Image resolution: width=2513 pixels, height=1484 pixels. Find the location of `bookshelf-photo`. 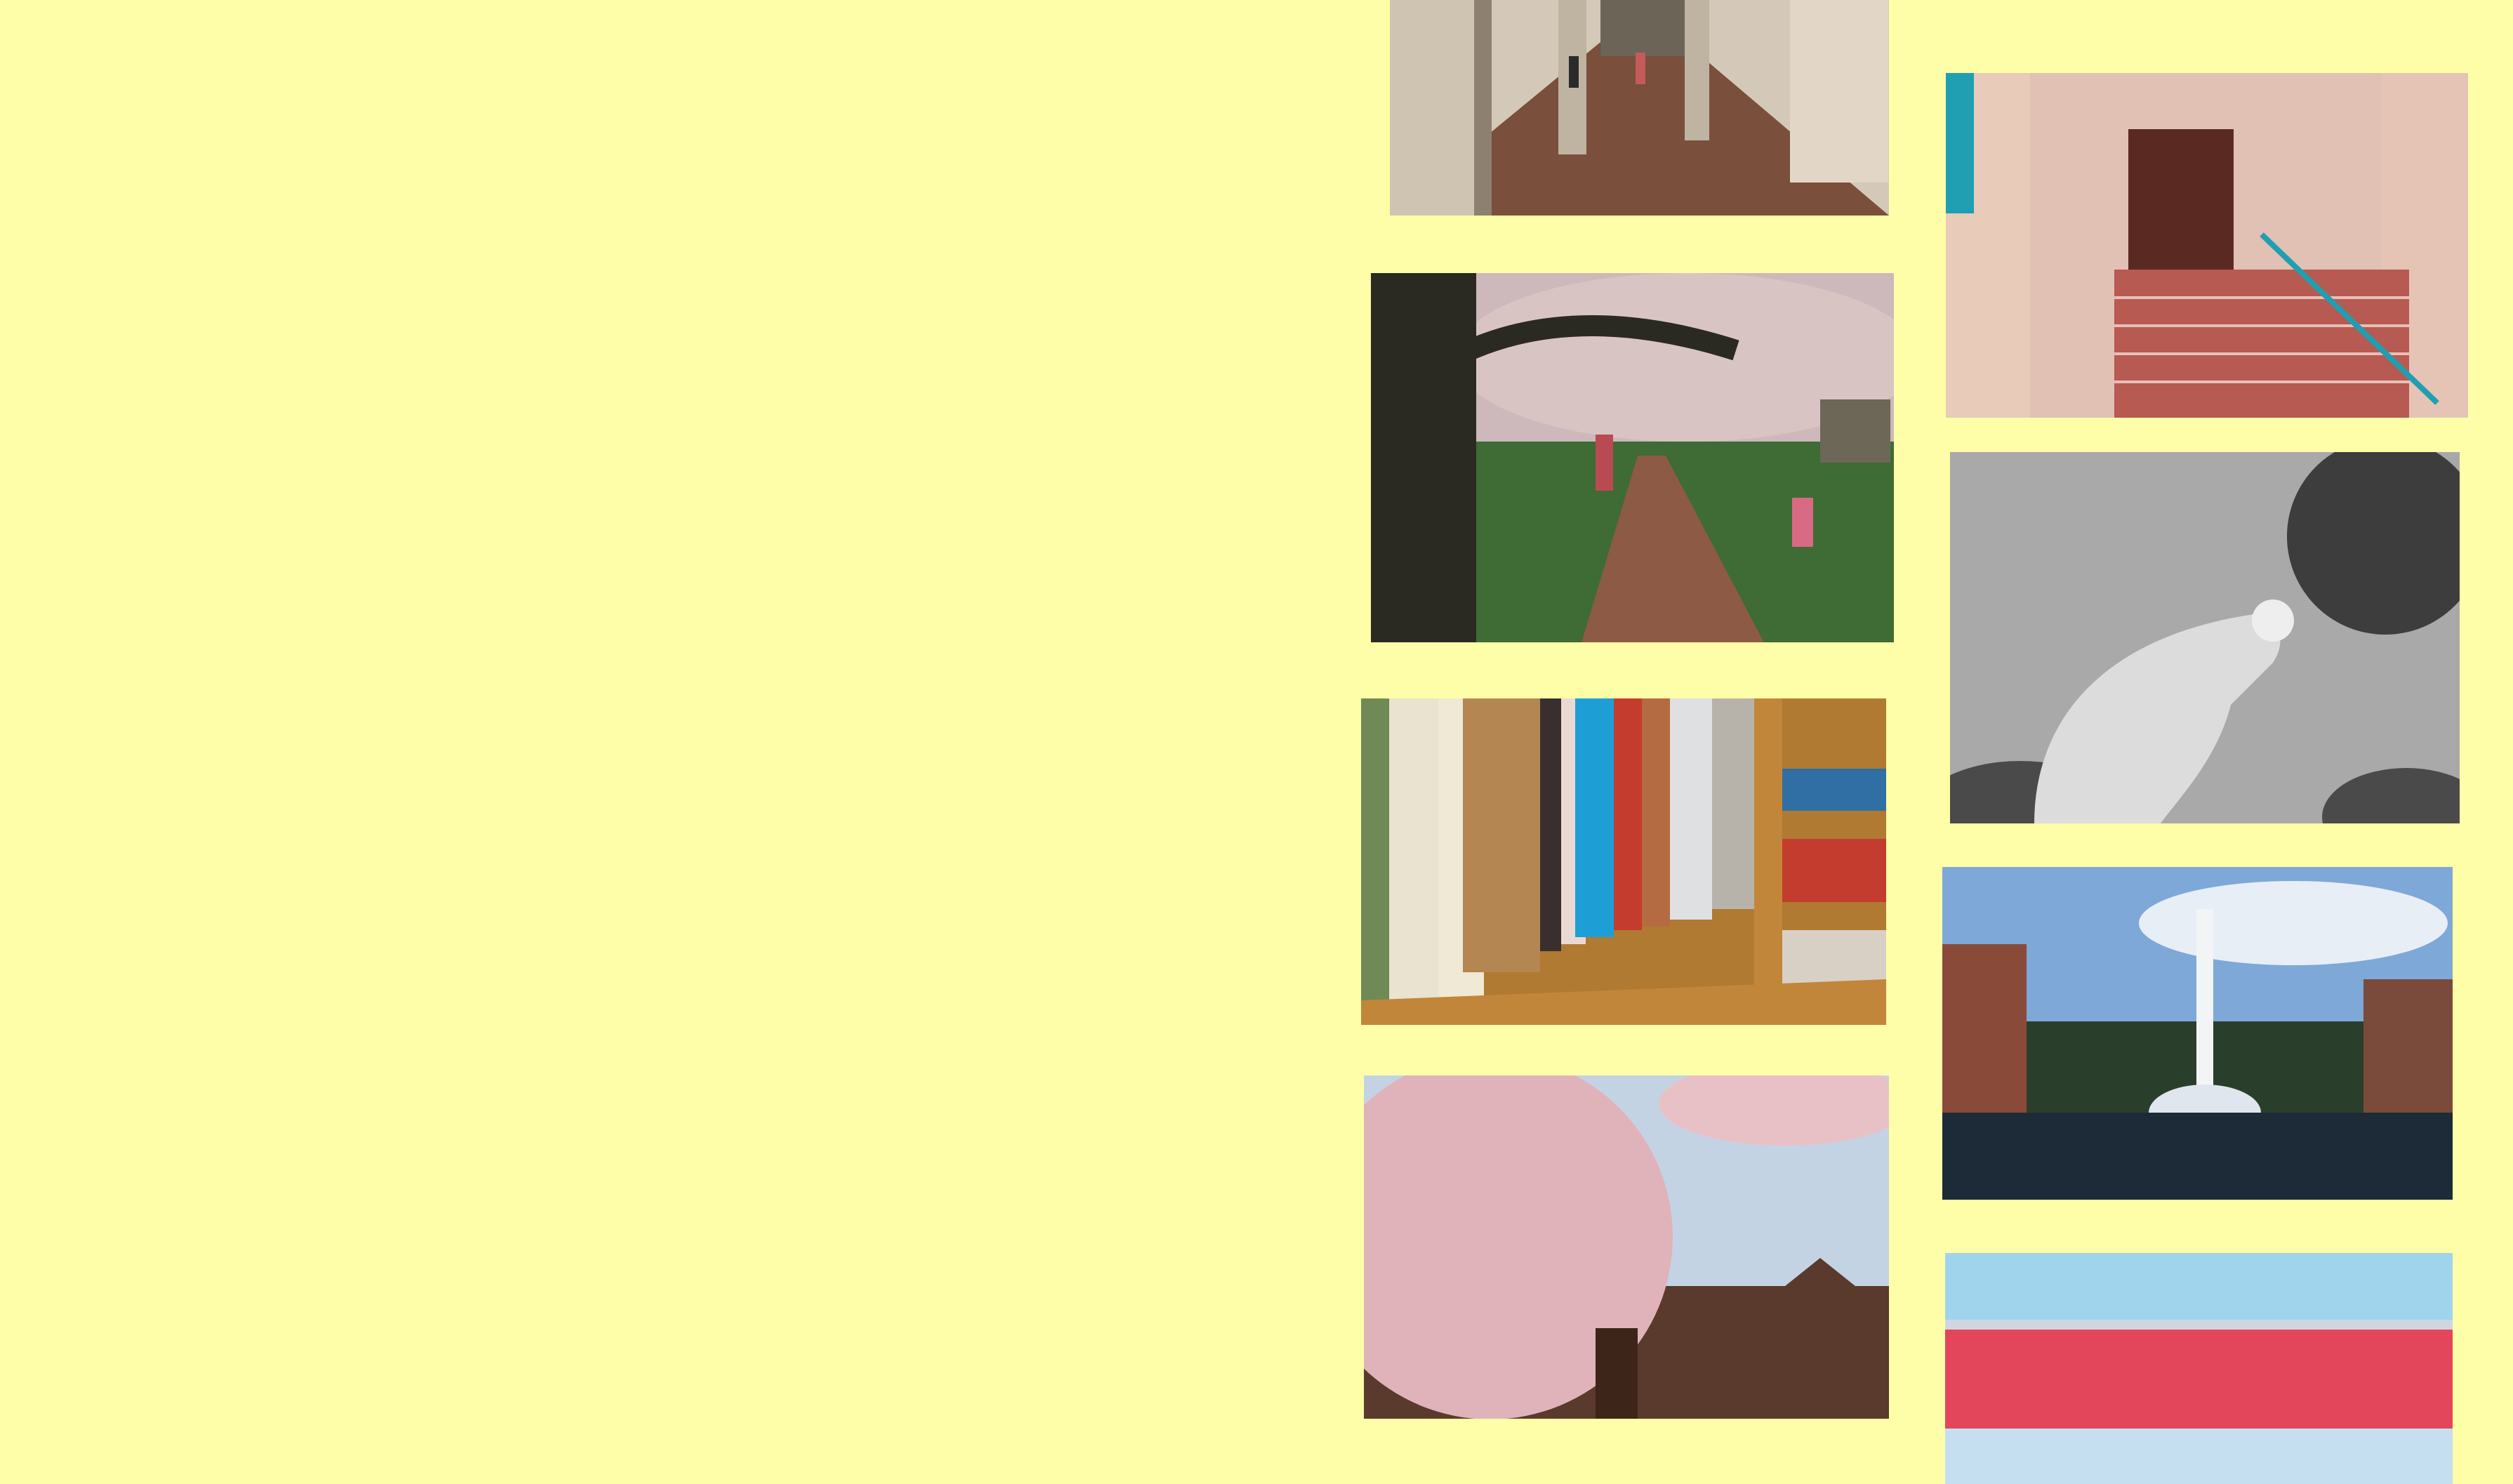

bookshelf-photo is located at coordinates (1623, 862).